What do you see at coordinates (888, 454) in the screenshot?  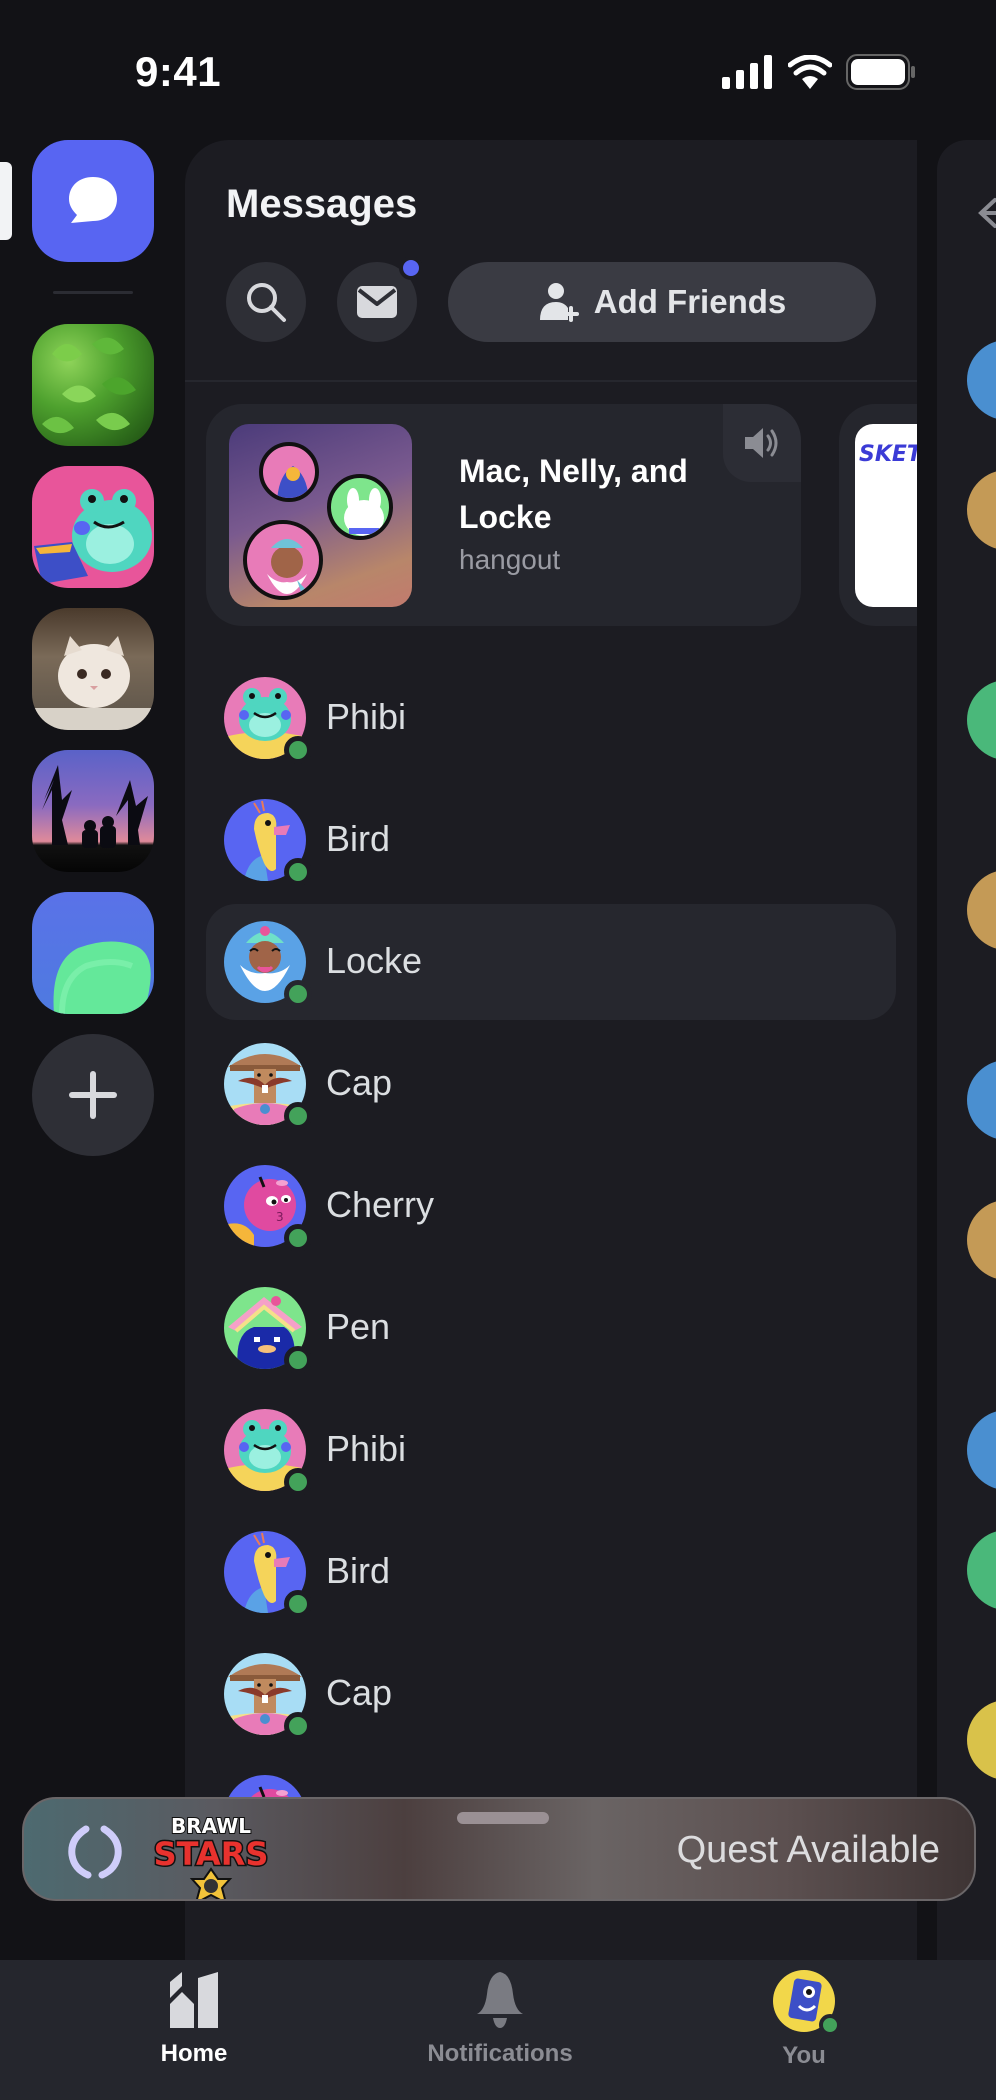 I see `activity-card-next-text: SKETCH` at bounding box center [888, 454].